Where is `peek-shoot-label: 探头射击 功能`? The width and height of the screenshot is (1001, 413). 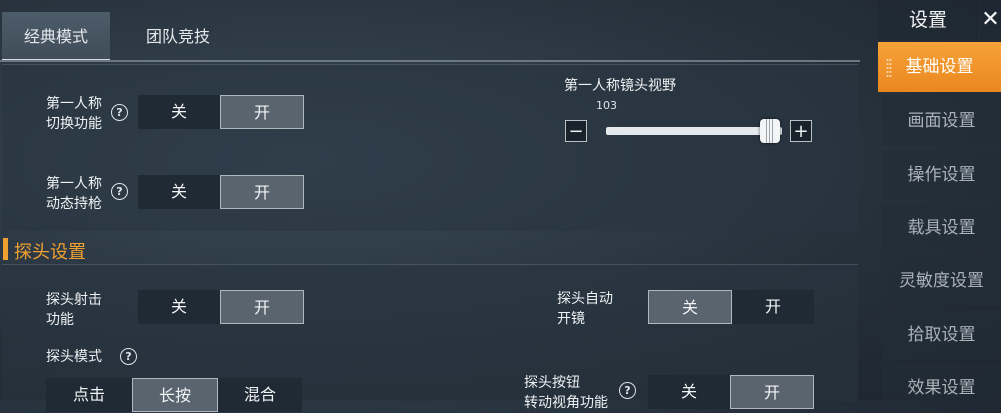 peek-shoot-label: 探头射击 功能 is located at coordinates (74, 310).